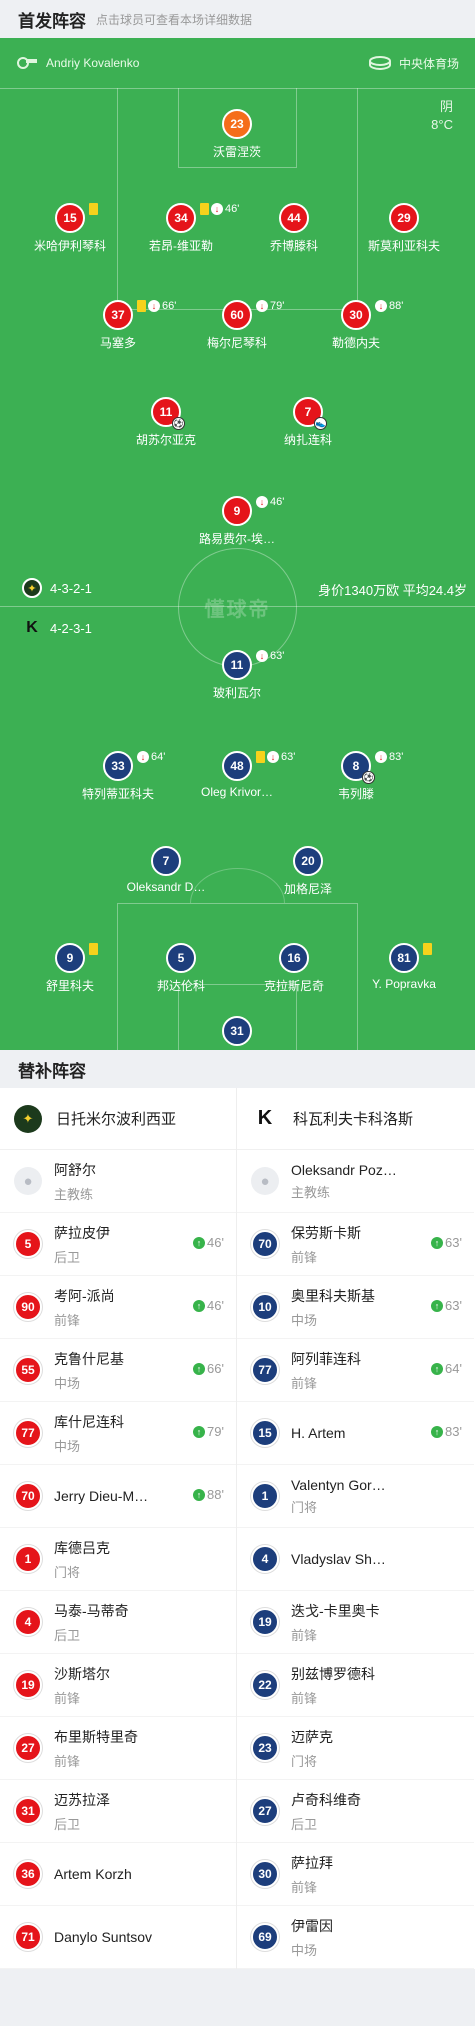 The width and height of the screenshot is (475, 2026). I want to click on home-sub-row: 71 Danylo Suntsov, so click(118, 1937).